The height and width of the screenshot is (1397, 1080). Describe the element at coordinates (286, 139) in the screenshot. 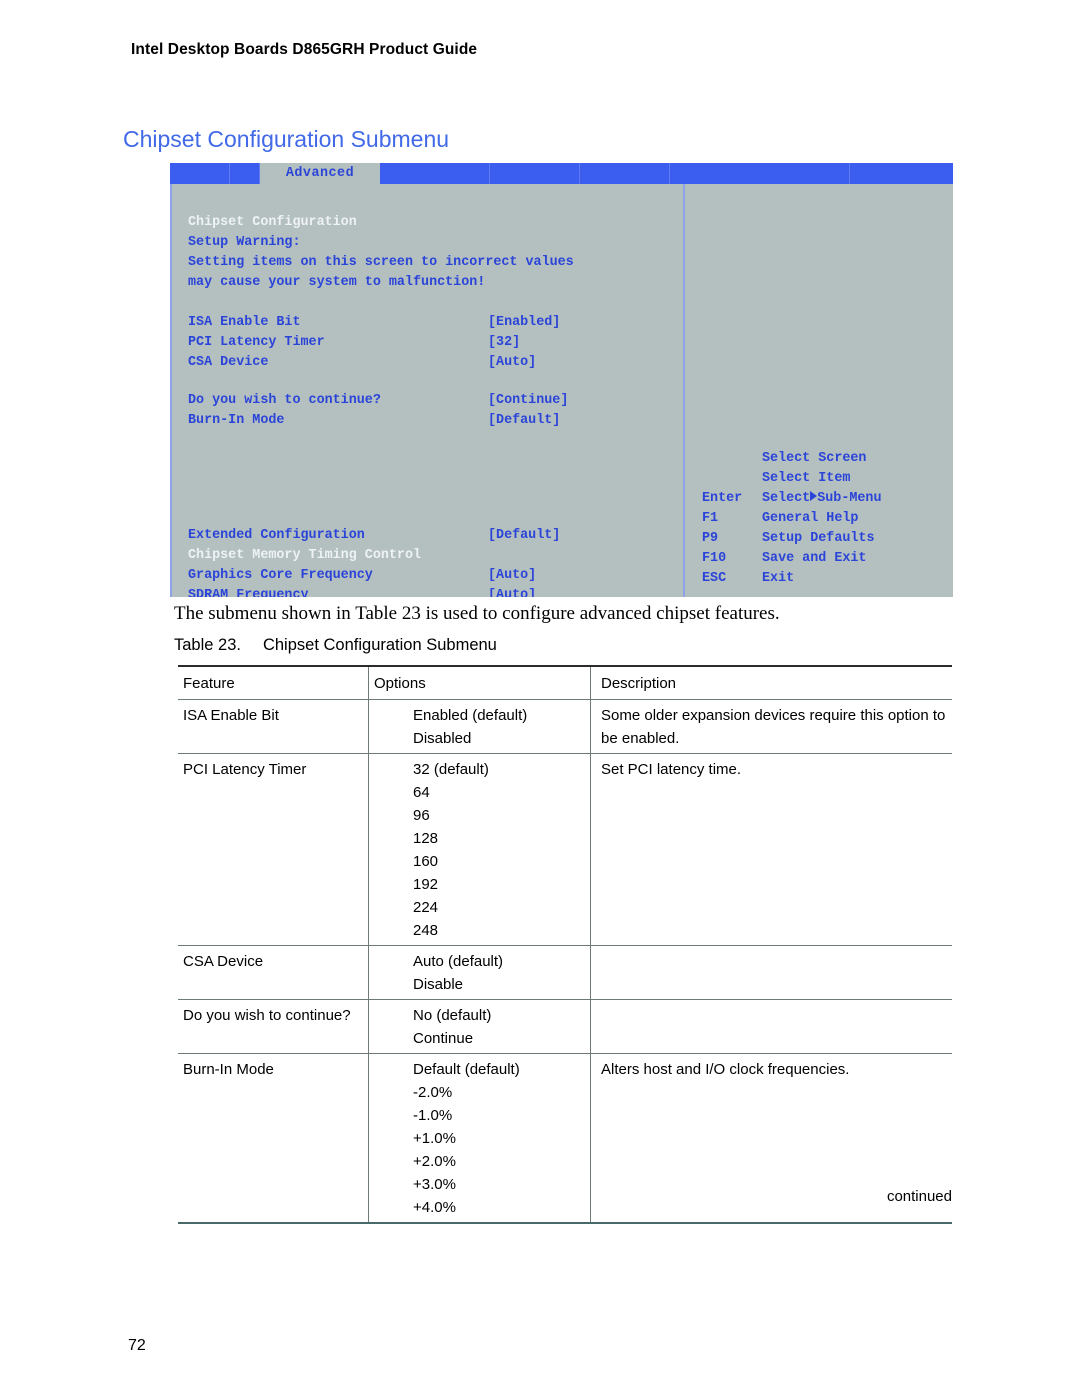

I see `page-title: Chipset Configuration Submenu` at that location.